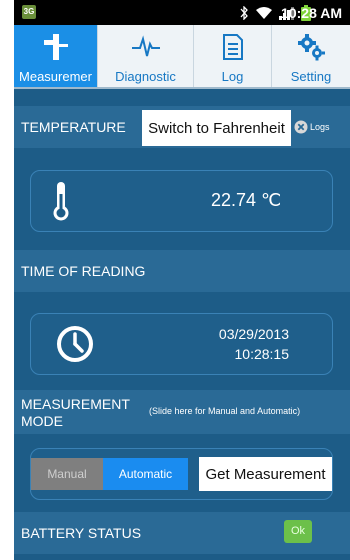  I want to click on document-icon, so click(232, 47).